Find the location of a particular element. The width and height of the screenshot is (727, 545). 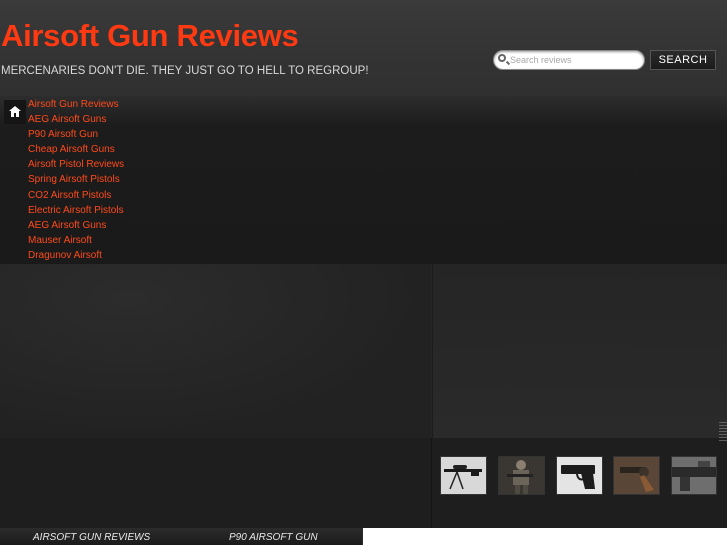

search-input is located at coordinates (574, 59).